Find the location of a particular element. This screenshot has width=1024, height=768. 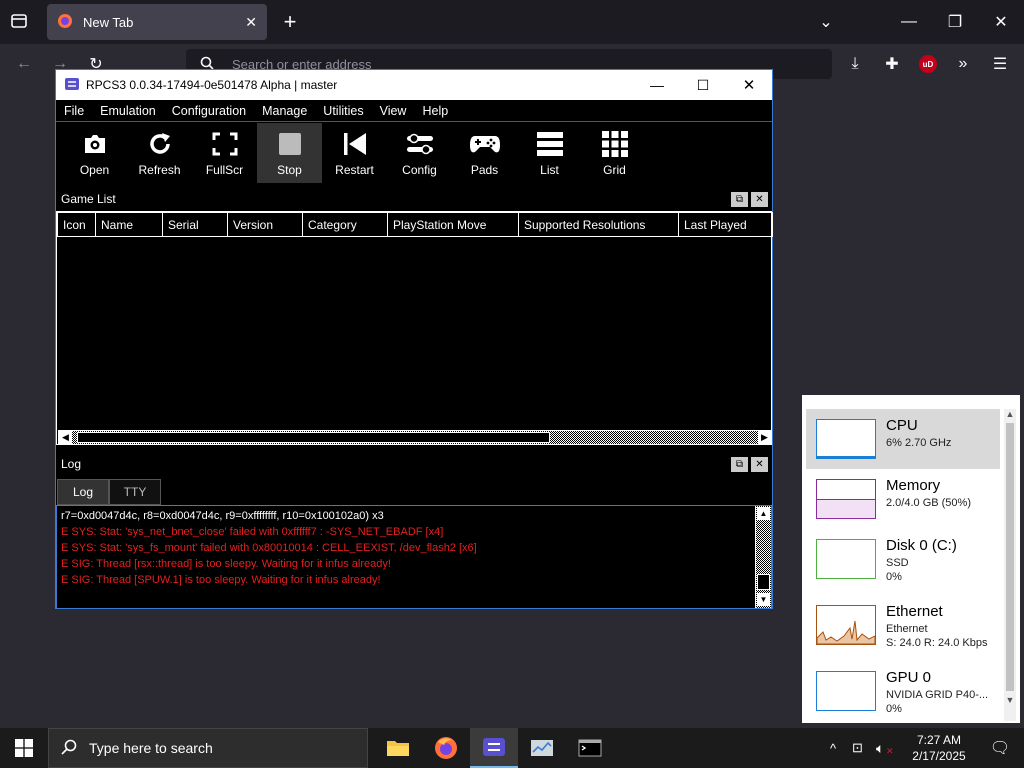

camera-icon is located at coordinates (95, 144).